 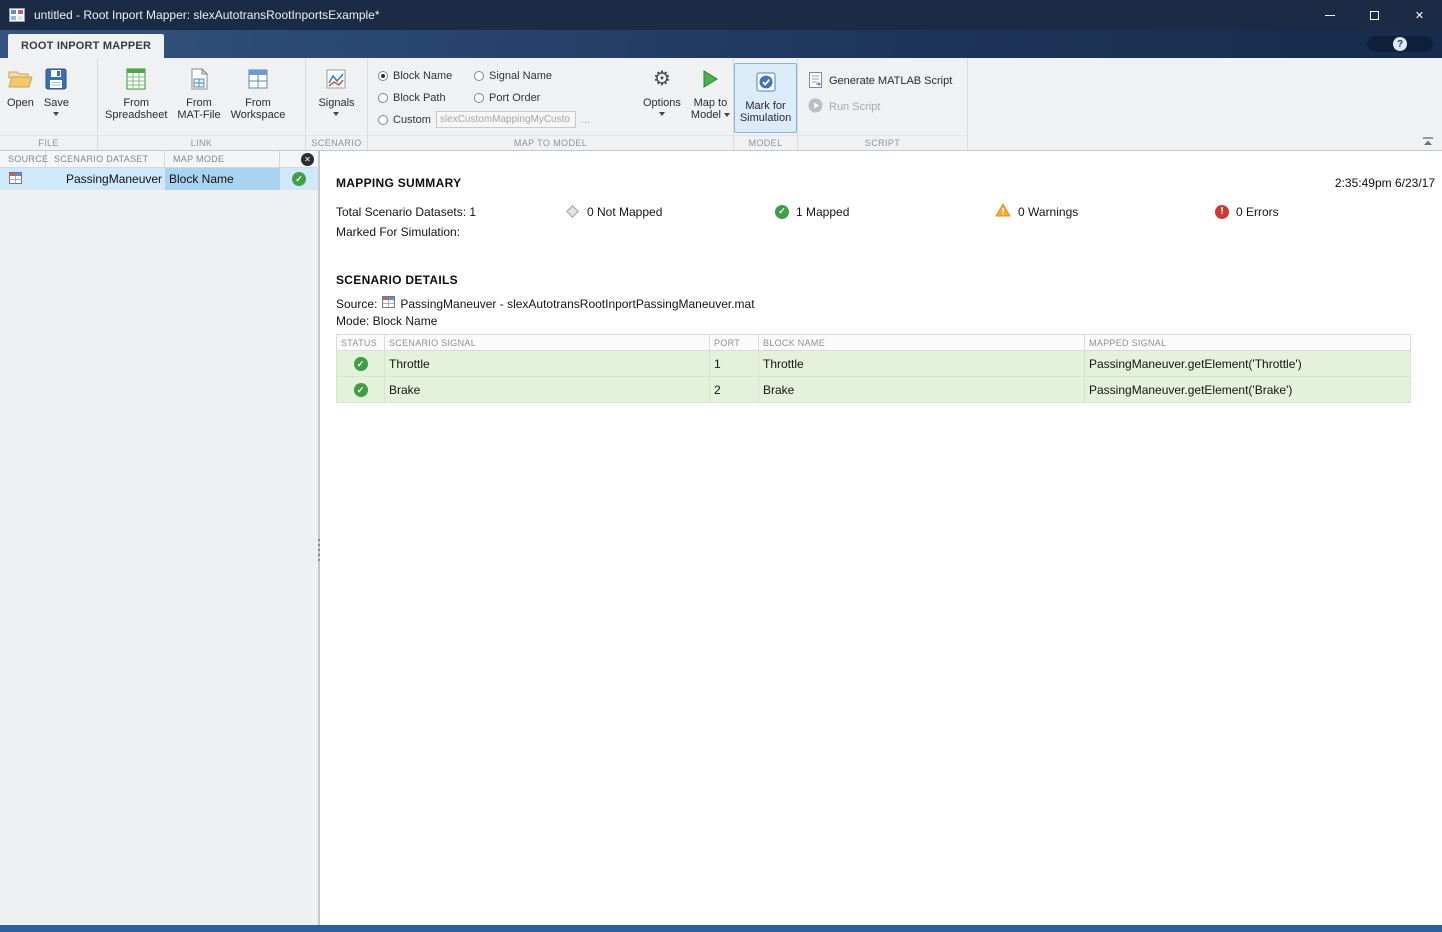 I want to click on ribbon-filler, so click(x=1205, y=104).